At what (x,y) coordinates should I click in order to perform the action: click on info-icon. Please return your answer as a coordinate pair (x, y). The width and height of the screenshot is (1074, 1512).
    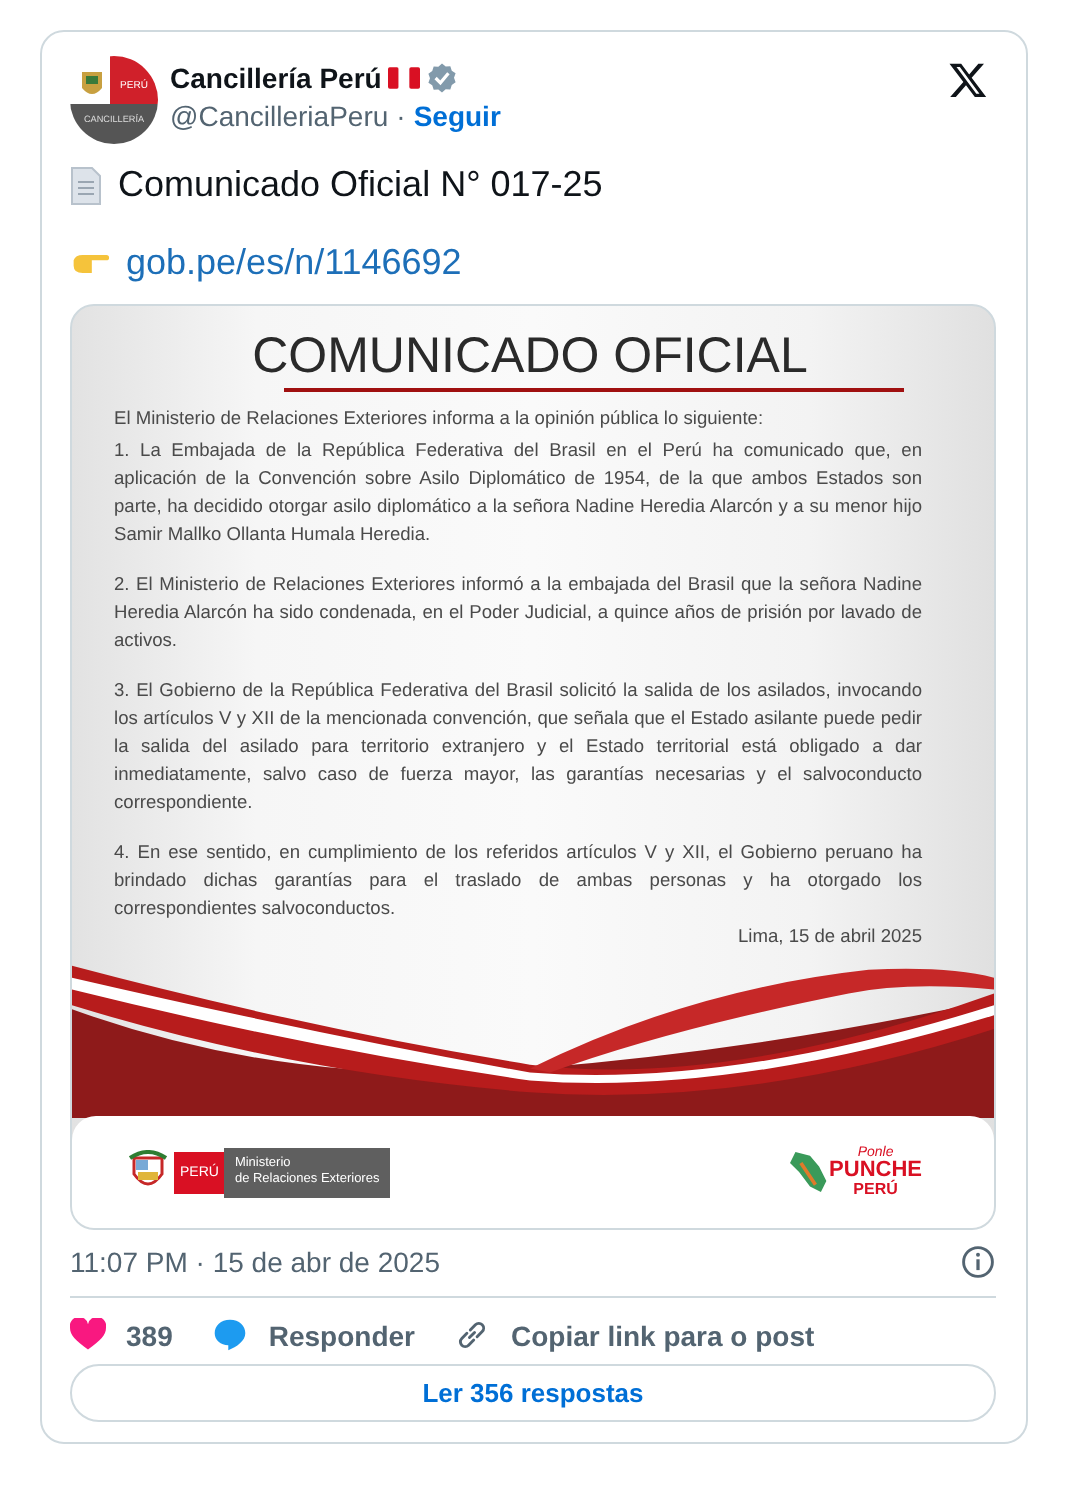
    Looking at the image, I should click on (978, 1262).